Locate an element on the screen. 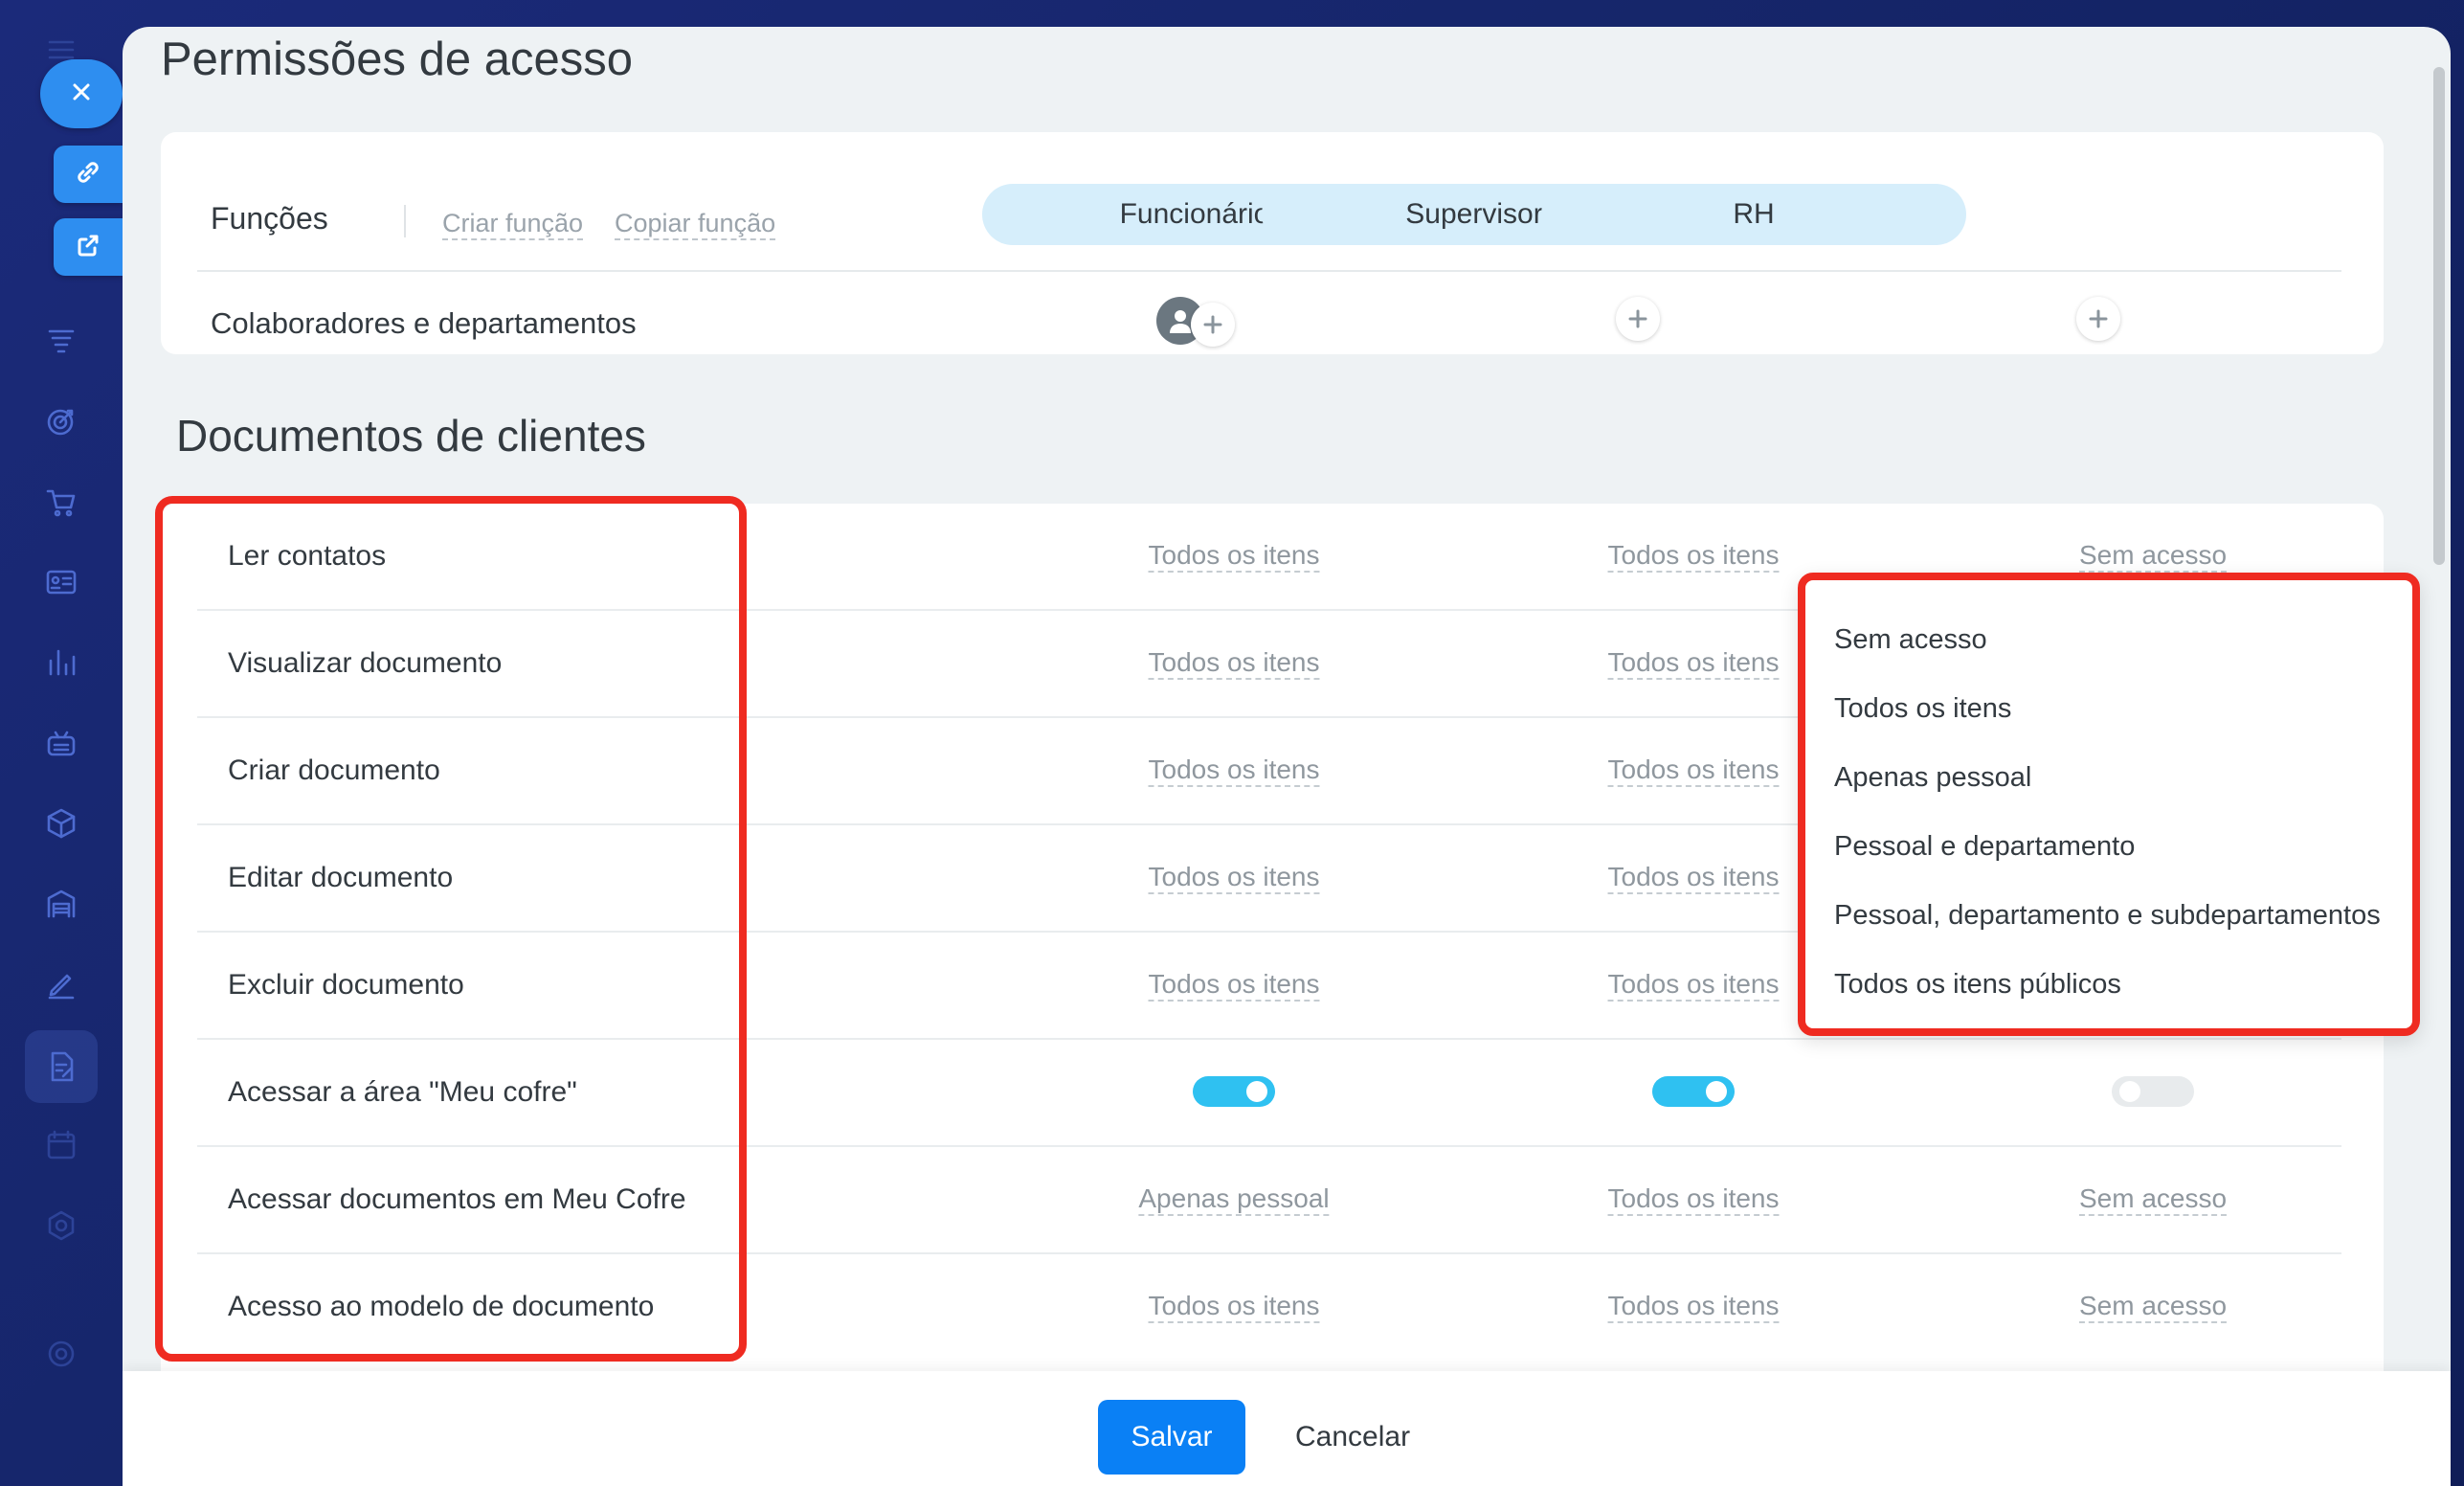  dropdown-option: Sem acesso is located at coordinates (1911, 640).